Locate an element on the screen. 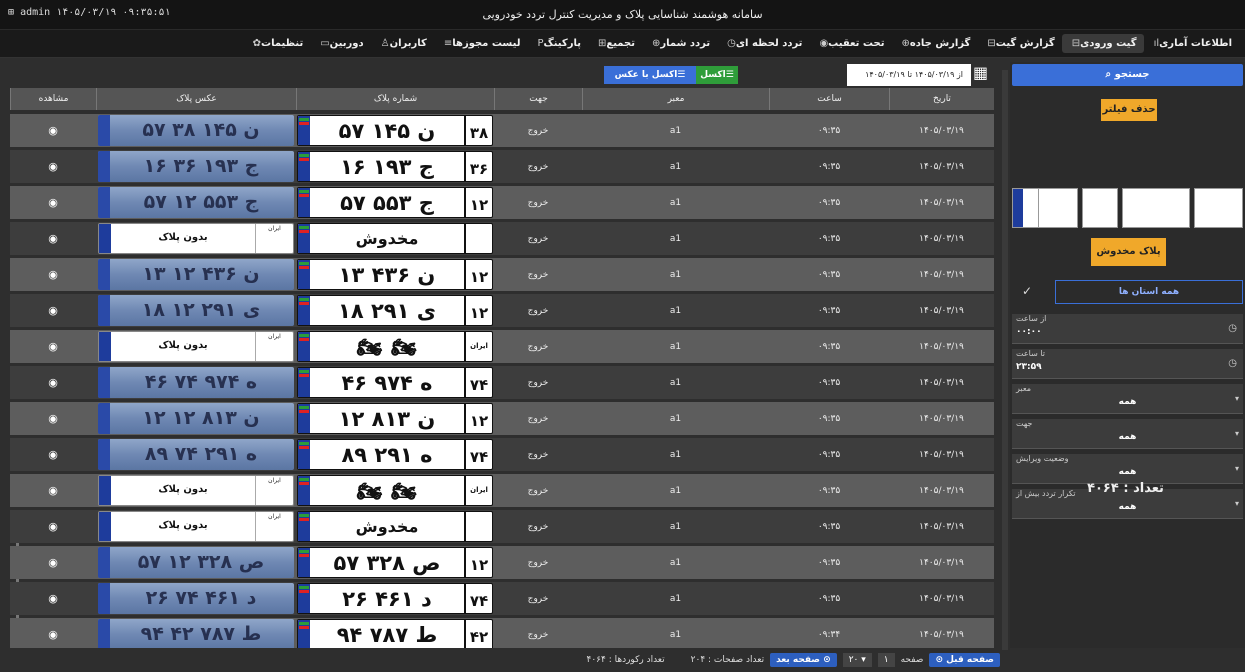 The width and height of the screenshot is (1245, 672). plate-code is located at coordinates (478, 526).